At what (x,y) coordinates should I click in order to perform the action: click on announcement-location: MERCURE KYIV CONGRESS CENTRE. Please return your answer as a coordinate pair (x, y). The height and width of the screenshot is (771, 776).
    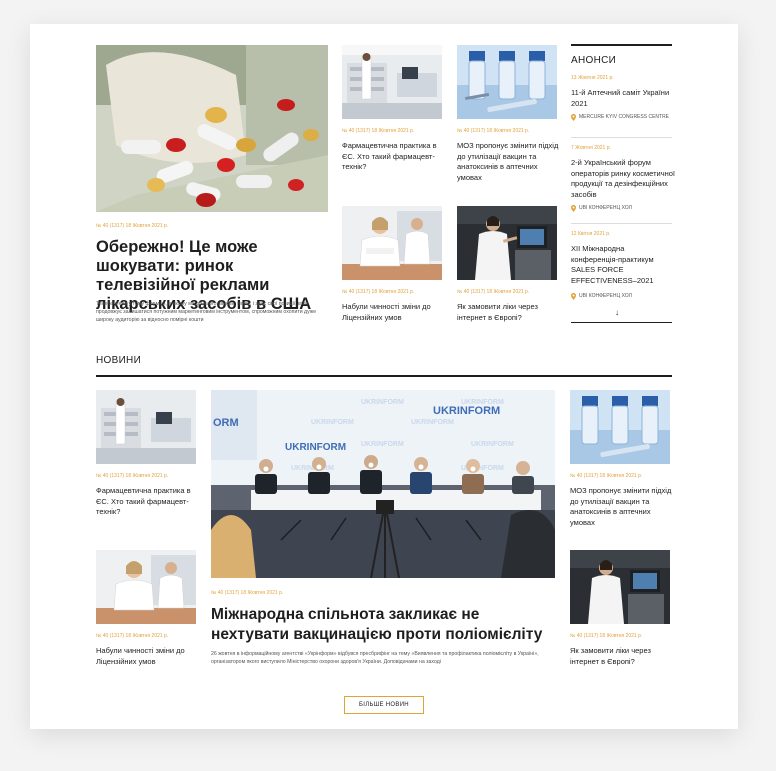
    Looking at the image, I should click on (621, 117).